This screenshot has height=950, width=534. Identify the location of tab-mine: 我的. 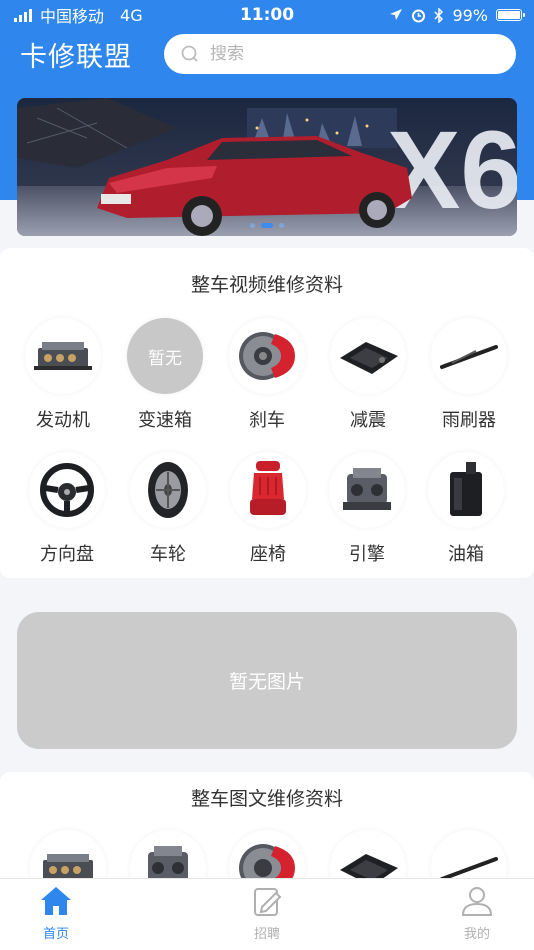
(477, 913).